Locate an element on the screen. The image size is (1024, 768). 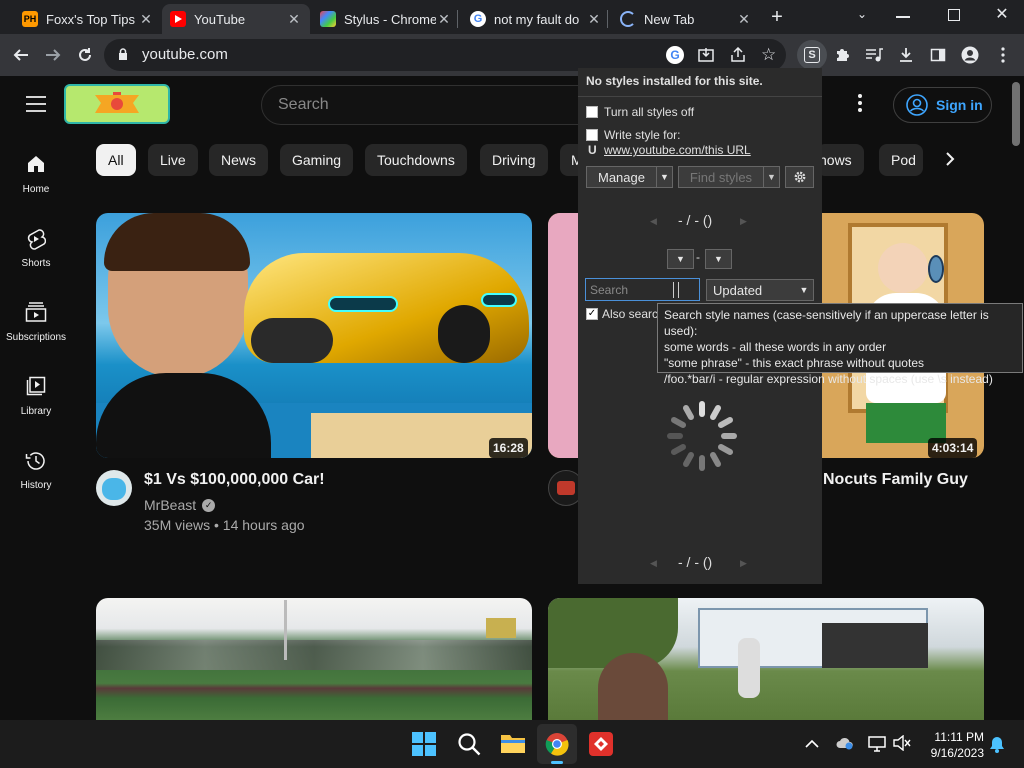
pager-text: - / - () is located at coordinates (695, 562).